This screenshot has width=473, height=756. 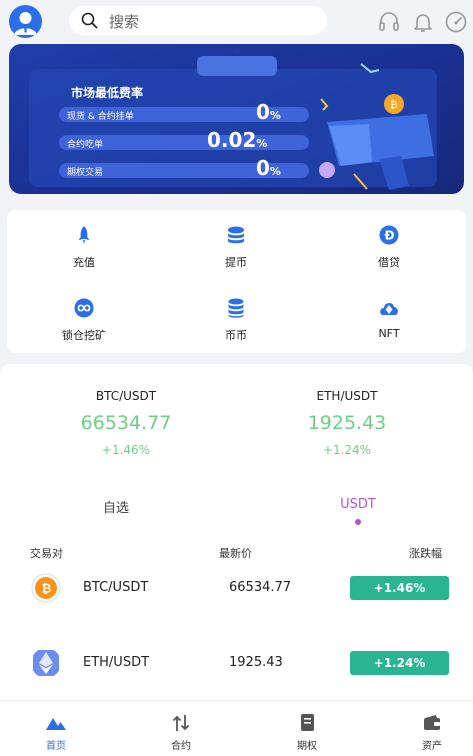 What do you see at coordinates (84, 308) in the screenshot?
I see `infinity-coin-icon` at bounding box center [84, 308].